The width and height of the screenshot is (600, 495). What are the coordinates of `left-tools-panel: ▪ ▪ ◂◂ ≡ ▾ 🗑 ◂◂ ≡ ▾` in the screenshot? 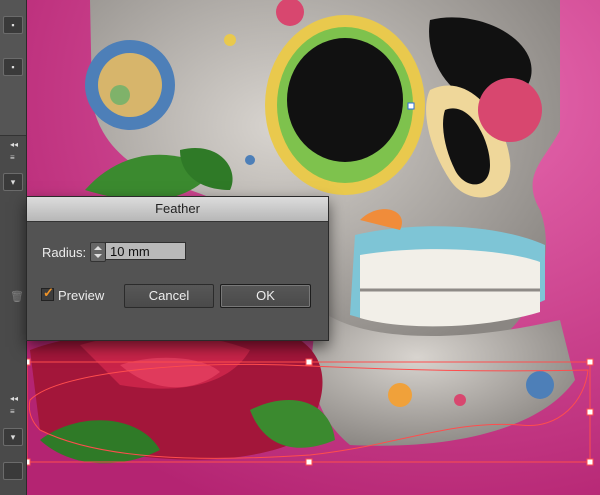 It's located at (13, 247).